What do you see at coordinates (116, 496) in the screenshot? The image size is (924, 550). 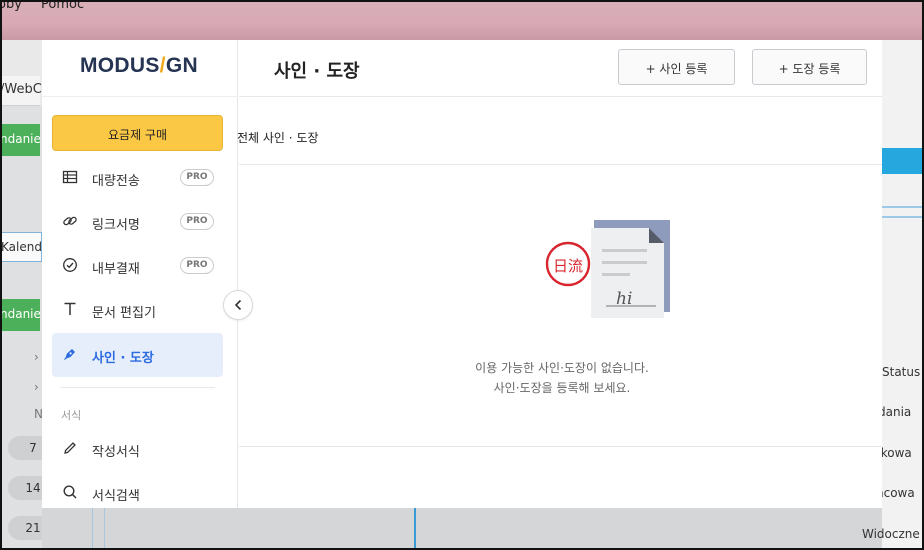 I see `sidebar-item-label: 서식검색` at bounding box center [116, 496].